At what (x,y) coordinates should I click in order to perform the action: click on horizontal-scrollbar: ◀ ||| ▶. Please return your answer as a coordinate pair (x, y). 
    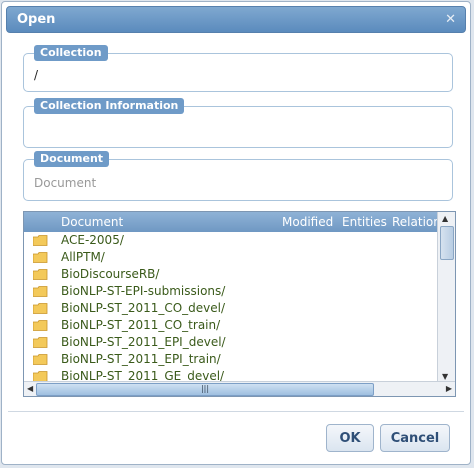
    Looking at the image, I should click on (239, 388).